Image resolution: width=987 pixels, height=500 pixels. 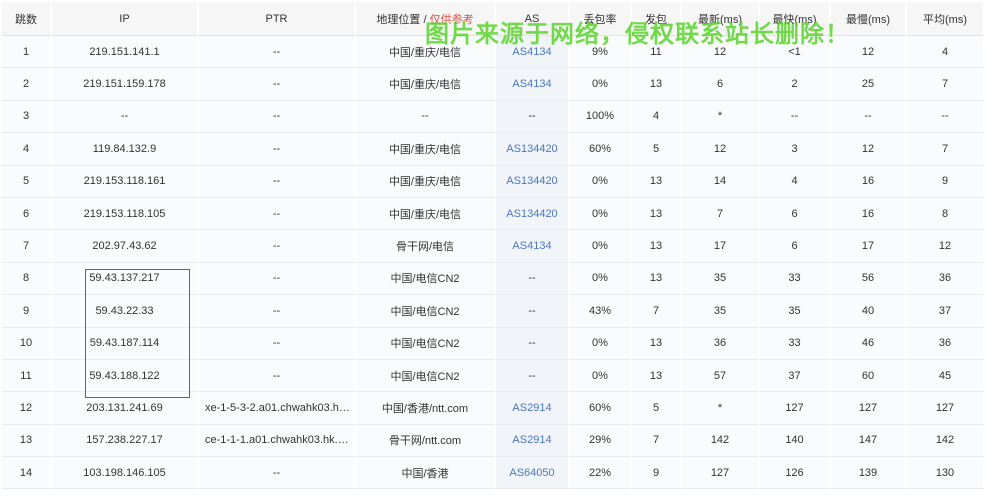 I want to click on cell-ip: 157.238.227.17, so click(x=125, y=441).